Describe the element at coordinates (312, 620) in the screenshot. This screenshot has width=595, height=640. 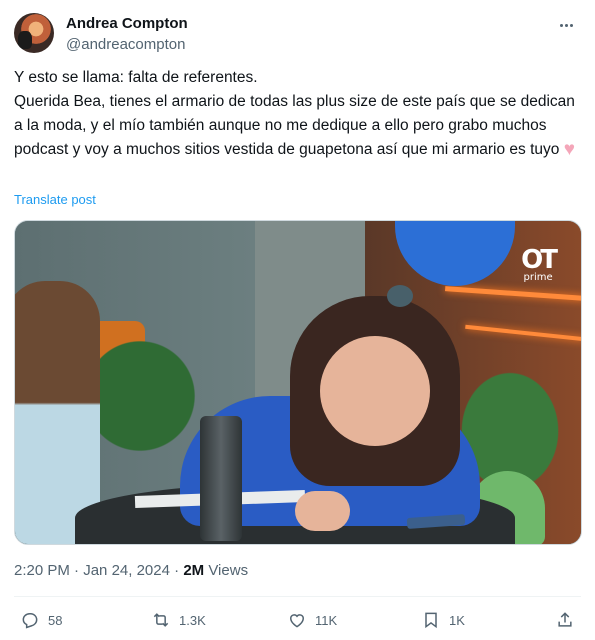
I see `like-button: 11K` at that location.